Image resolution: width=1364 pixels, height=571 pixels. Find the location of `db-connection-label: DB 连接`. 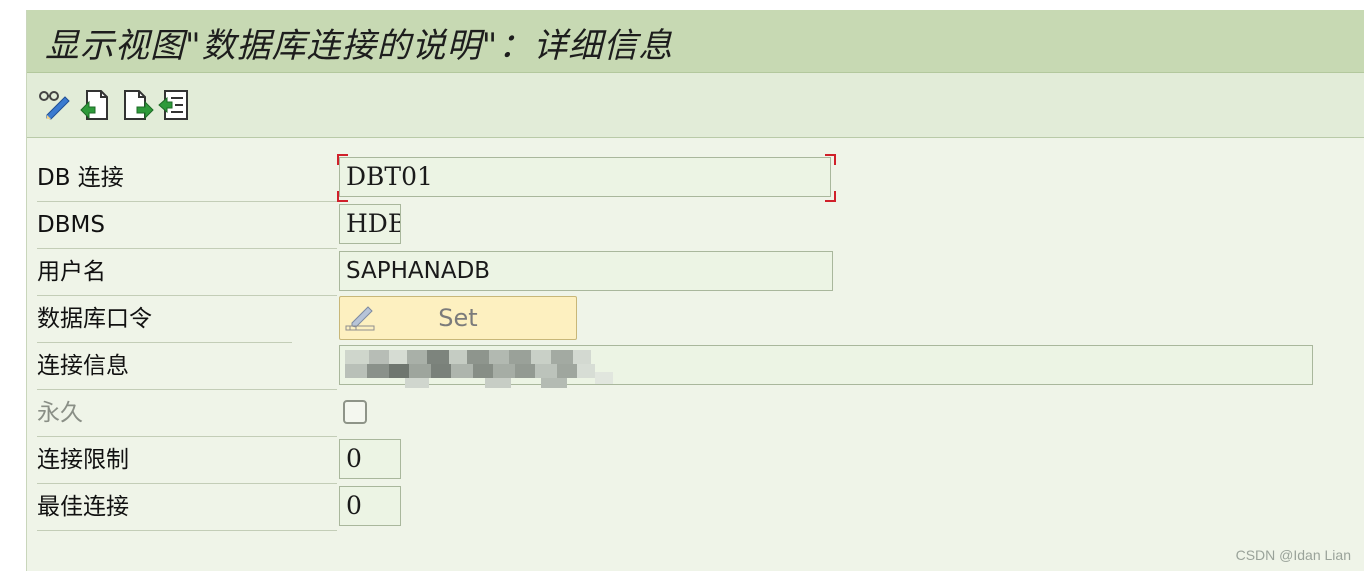

db-connection-label: DB 连接 is located at coordinates (187, 178).